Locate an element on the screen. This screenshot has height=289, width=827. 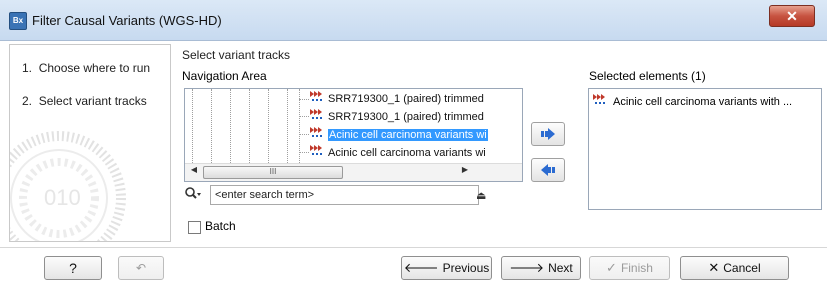
close-icon: ✕ is located at coordinates (714, 267).